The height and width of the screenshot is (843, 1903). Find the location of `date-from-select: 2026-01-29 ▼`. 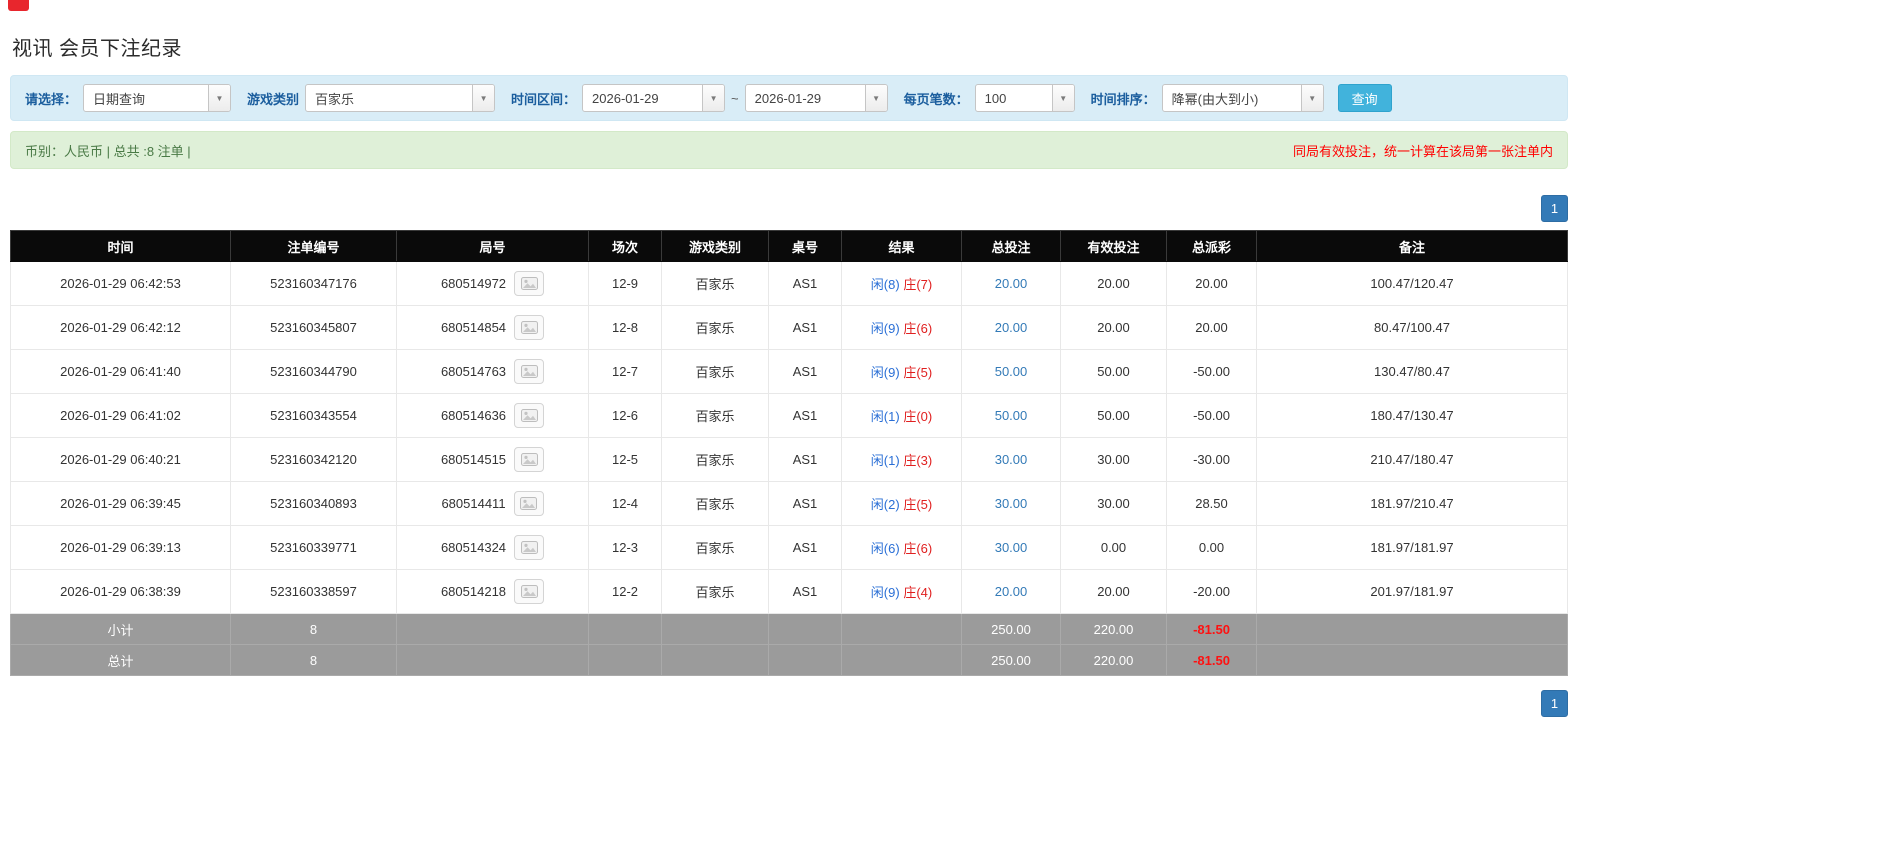

date-from-select: 2026-01-29 ▼ is located at coordinates (654, 98).